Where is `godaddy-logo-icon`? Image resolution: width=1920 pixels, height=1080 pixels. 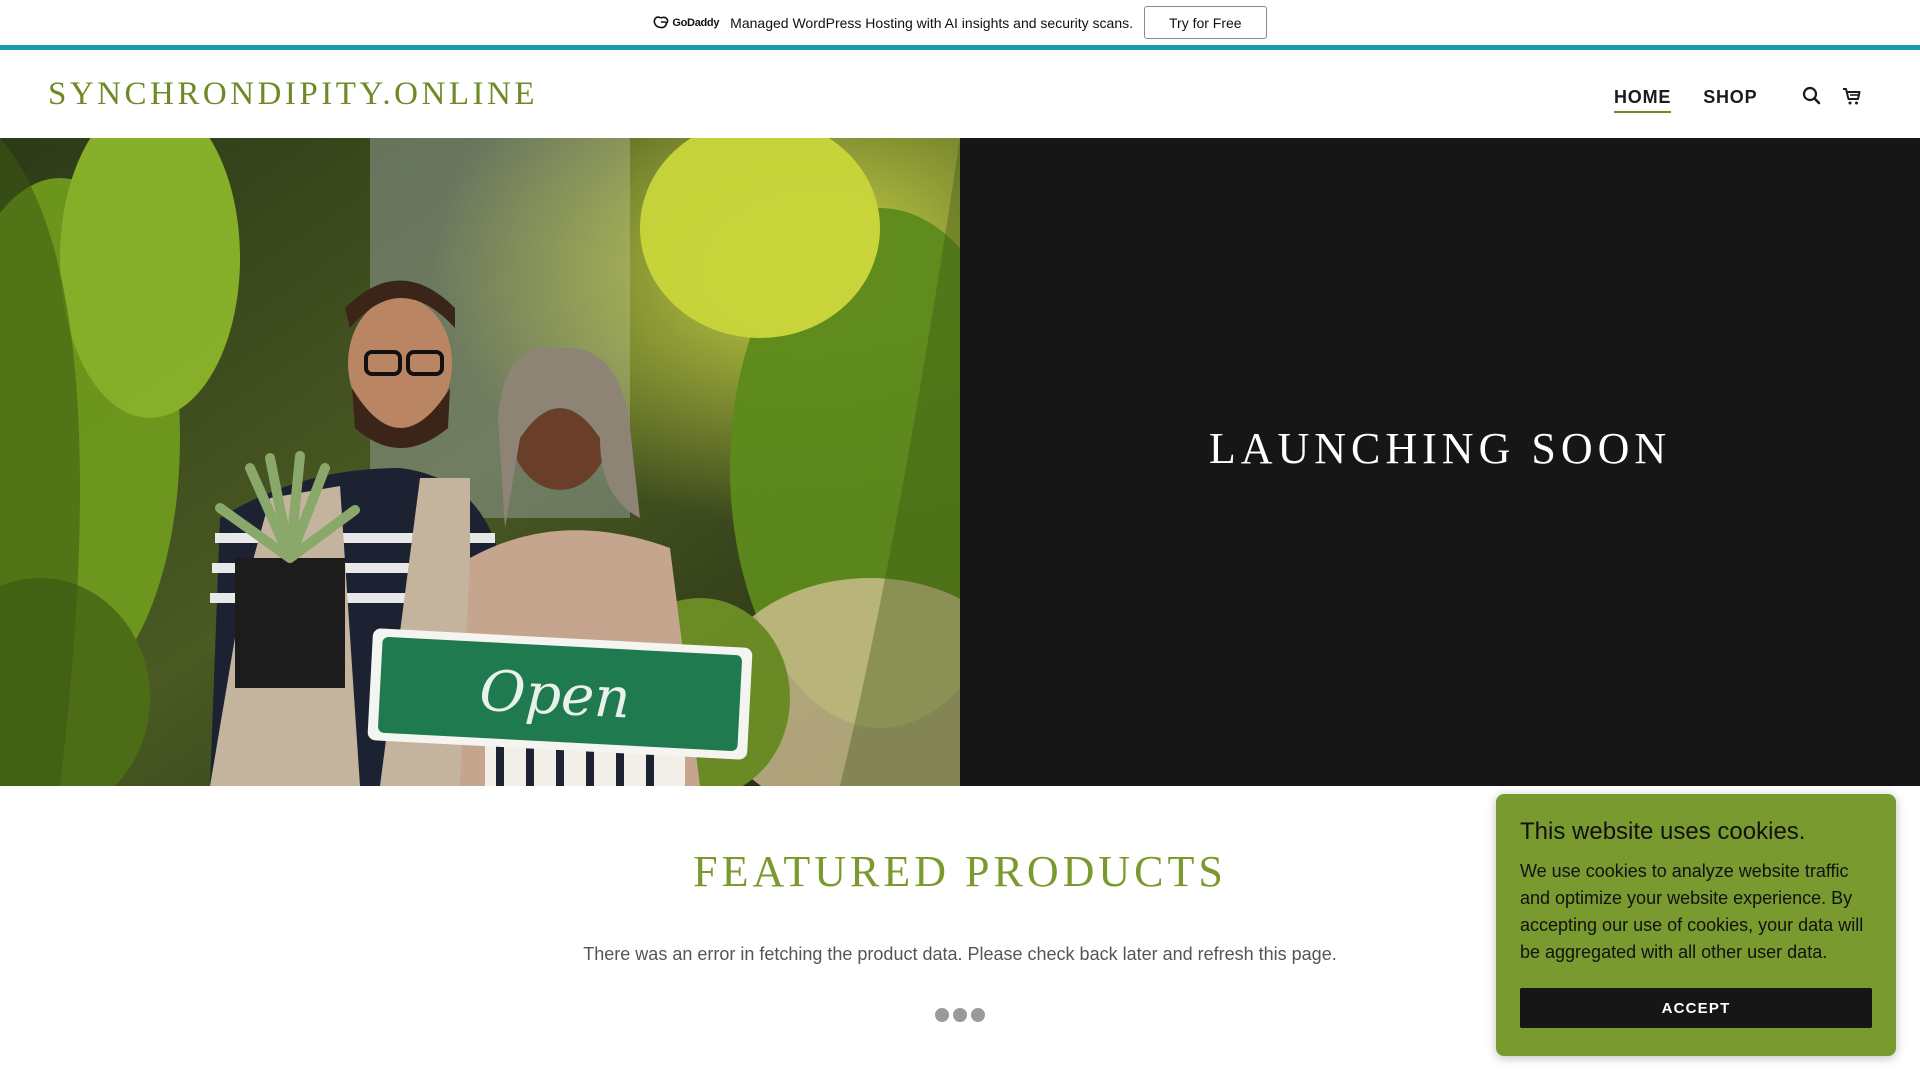 godaddy-logo-icon is located at coordinates (661, 22).